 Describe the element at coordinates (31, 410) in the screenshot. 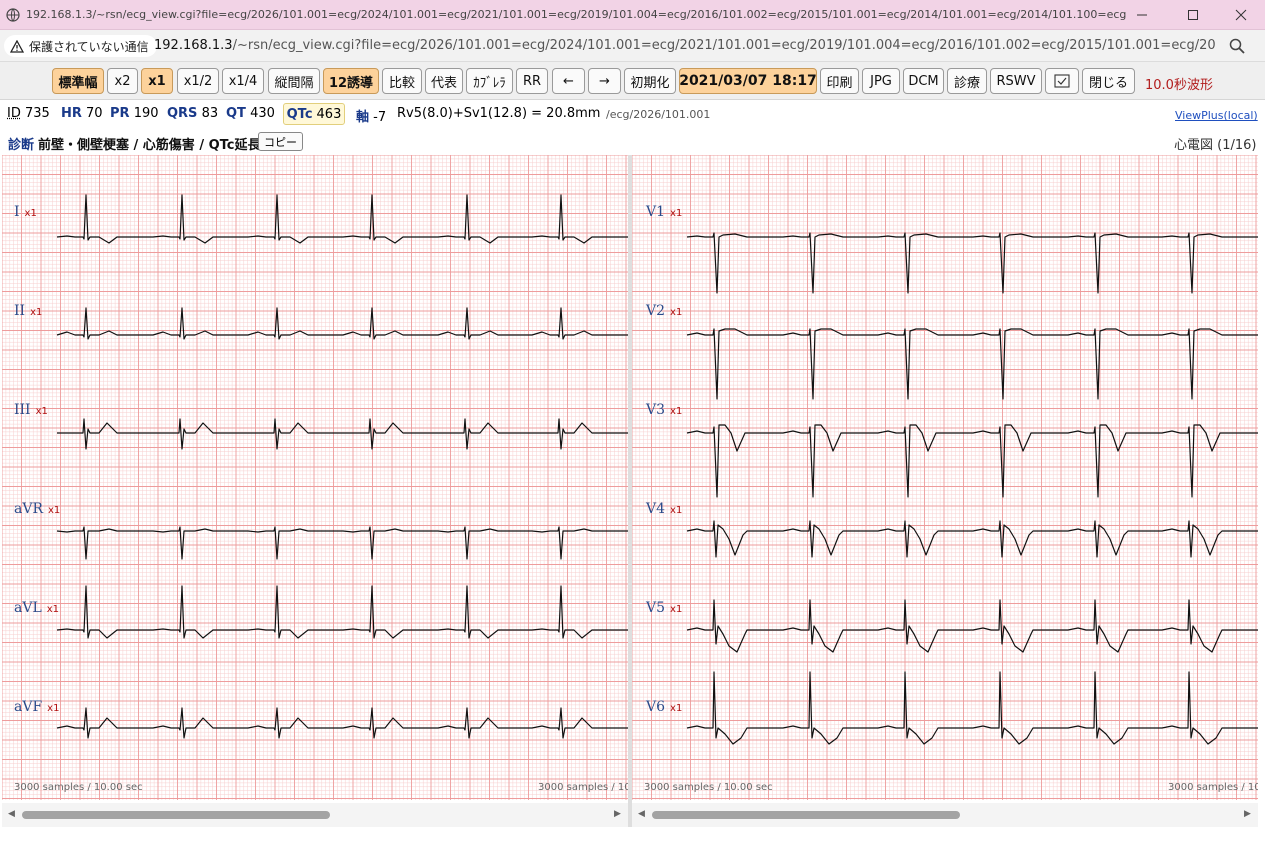

I see `lead-label-III: III x1` at that location.